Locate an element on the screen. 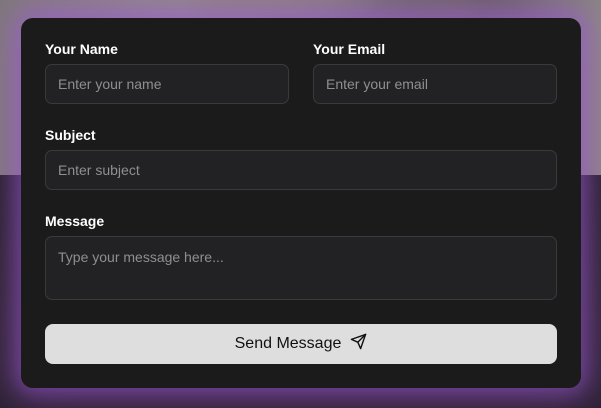  send-message-button: Send Message is located at coordinates (301, 344).